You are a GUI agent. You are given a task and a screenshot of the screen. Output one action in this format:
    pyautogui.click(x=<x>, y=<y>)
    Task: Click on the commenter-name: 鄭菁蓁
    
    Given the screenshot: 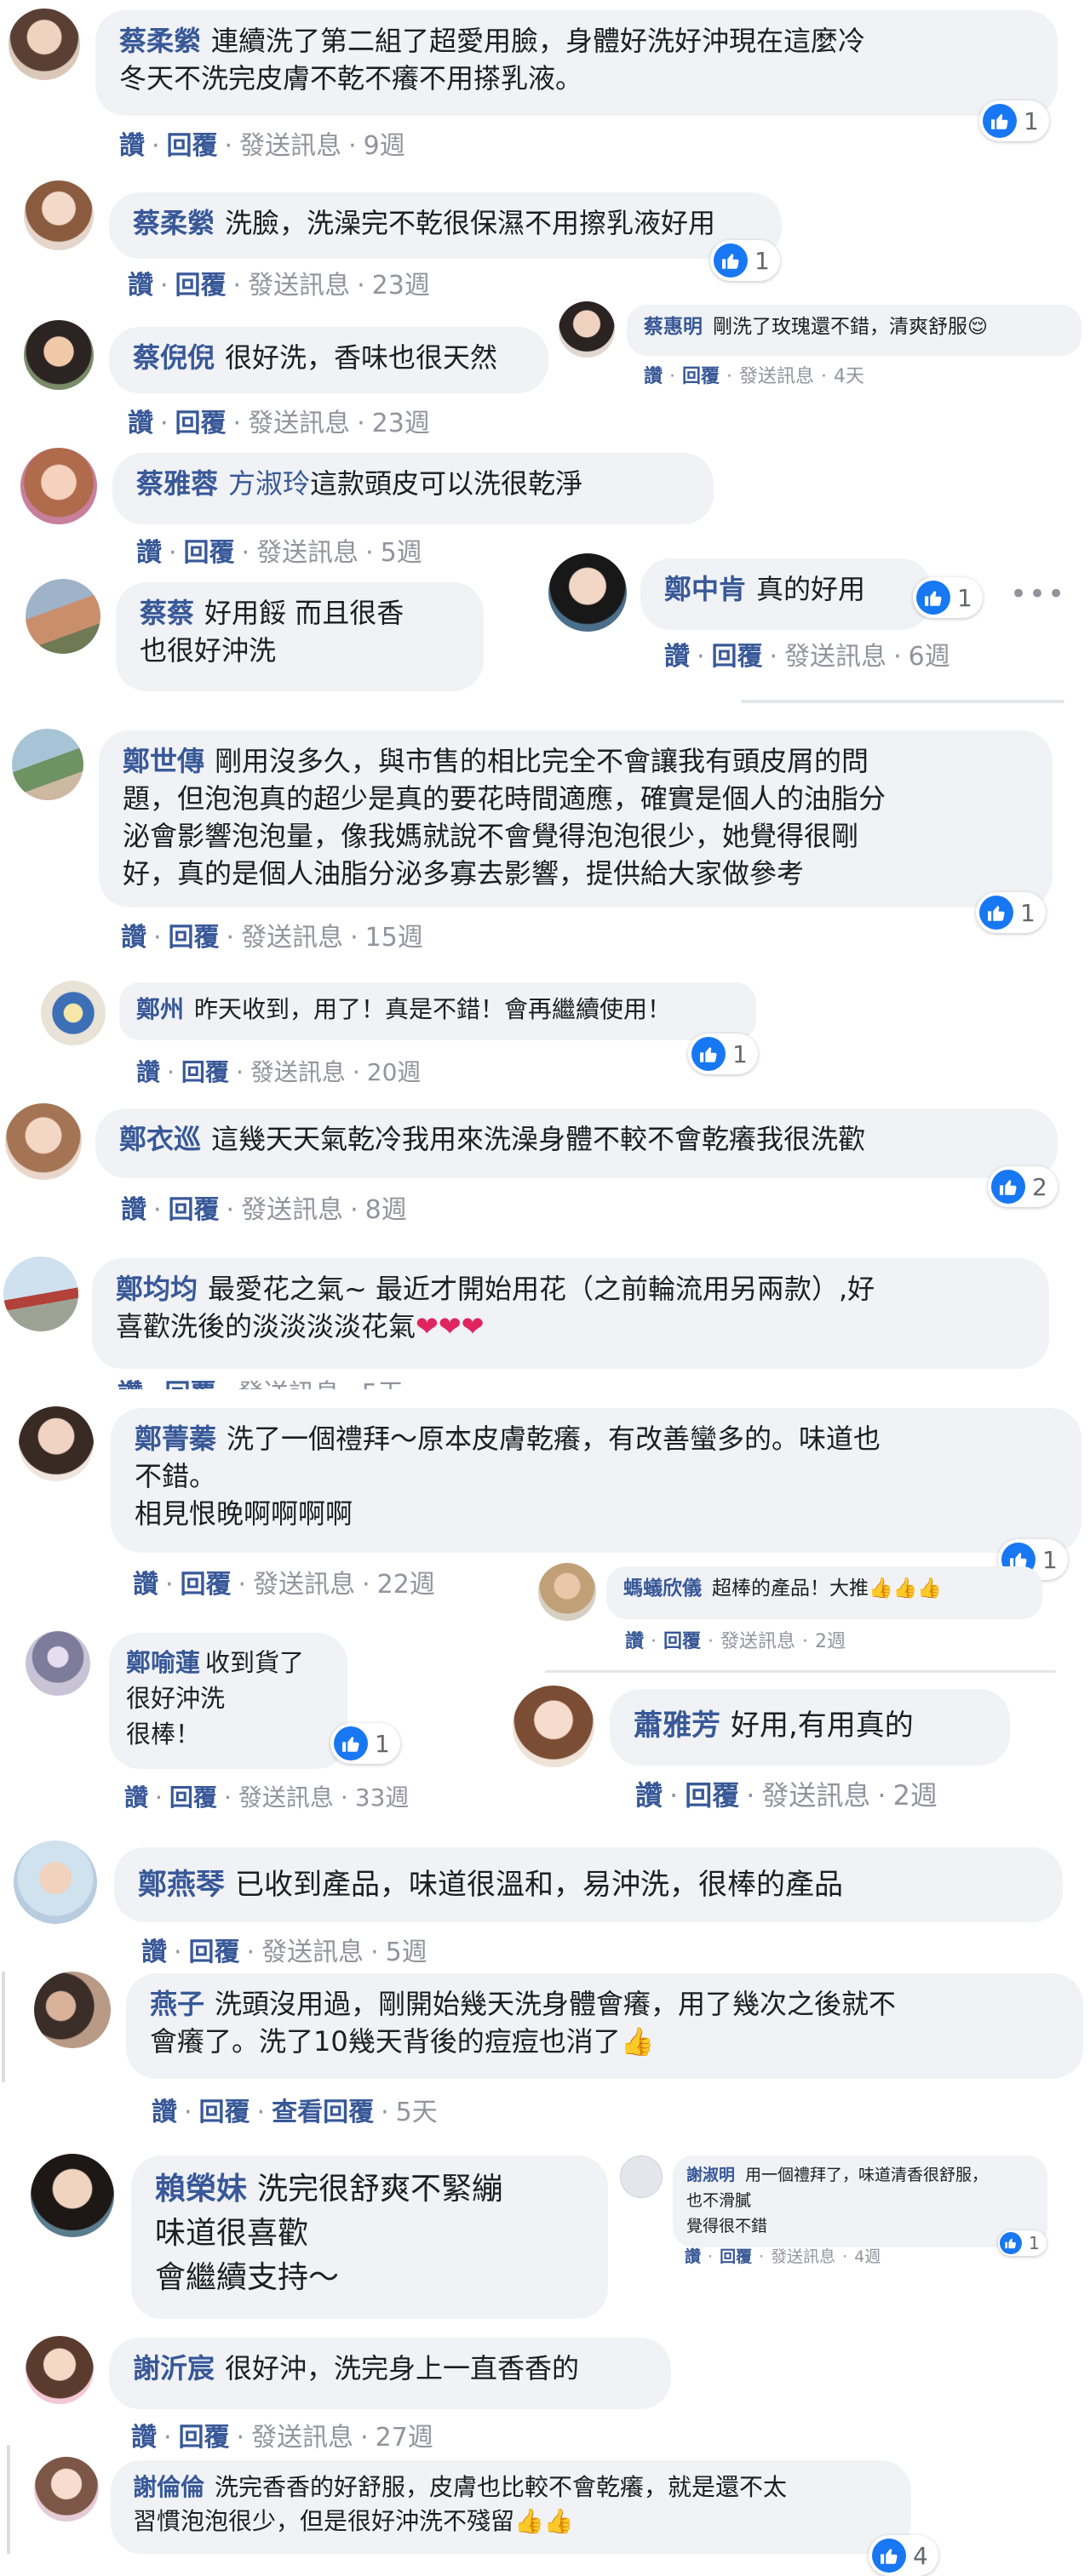 What is the action you would take?
    pyautogui.click(x=175, y=1439)
    